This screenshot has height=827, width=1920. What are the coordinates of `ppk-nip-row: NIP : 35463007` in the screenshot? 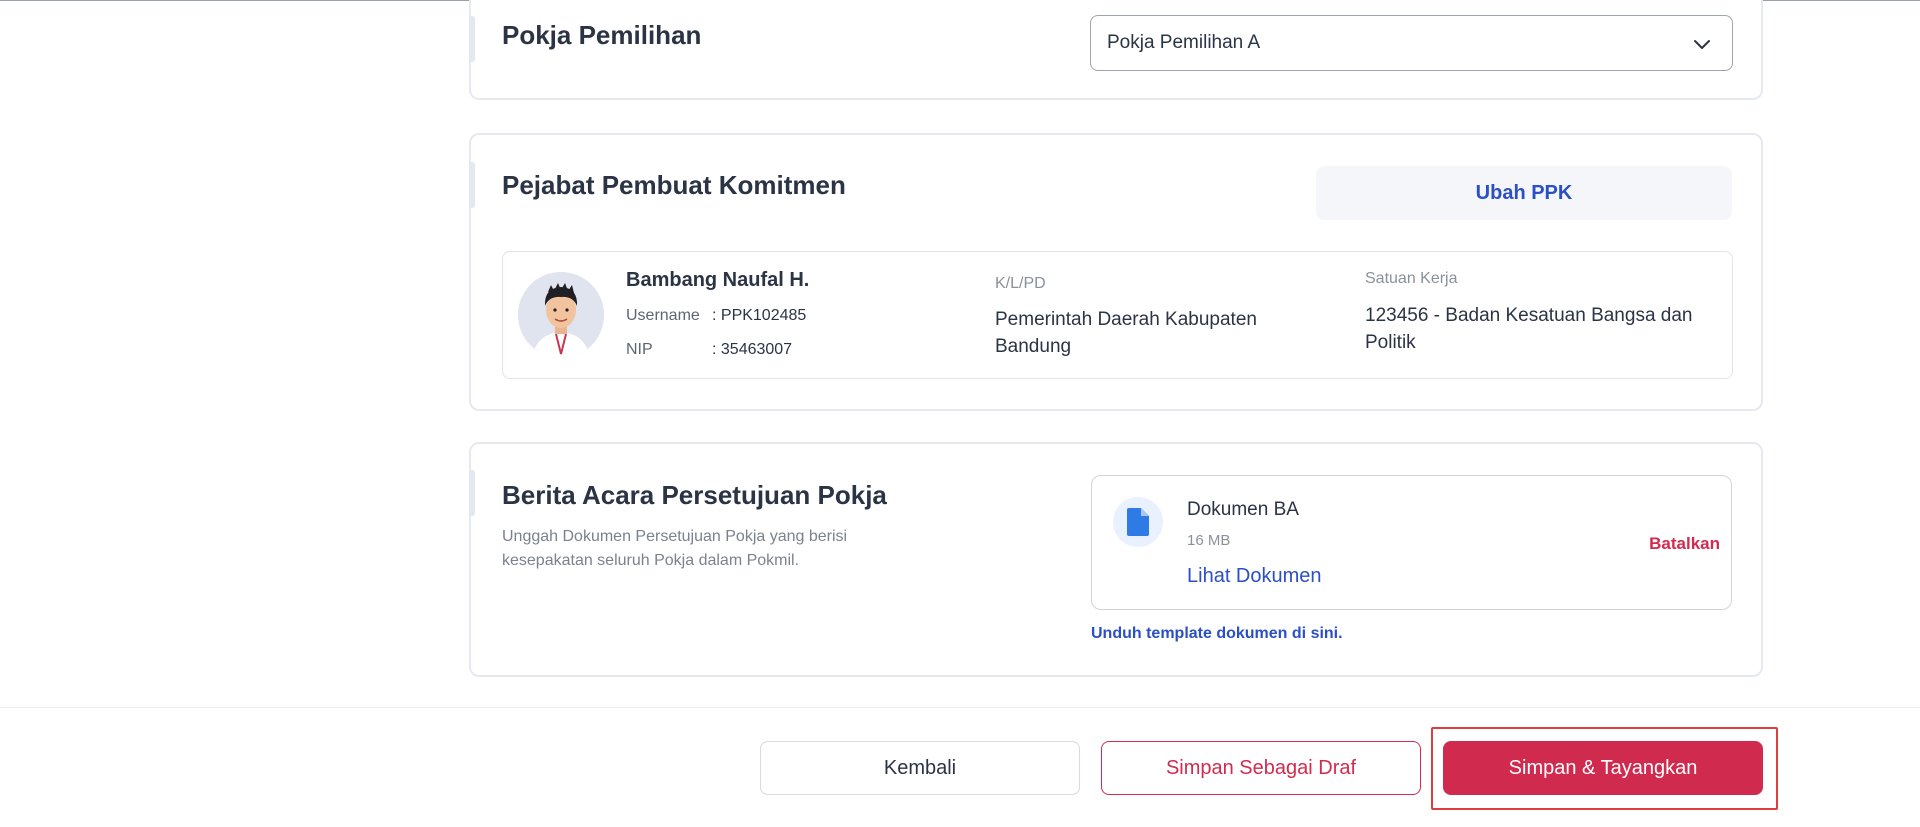 It's located at (709, 350).